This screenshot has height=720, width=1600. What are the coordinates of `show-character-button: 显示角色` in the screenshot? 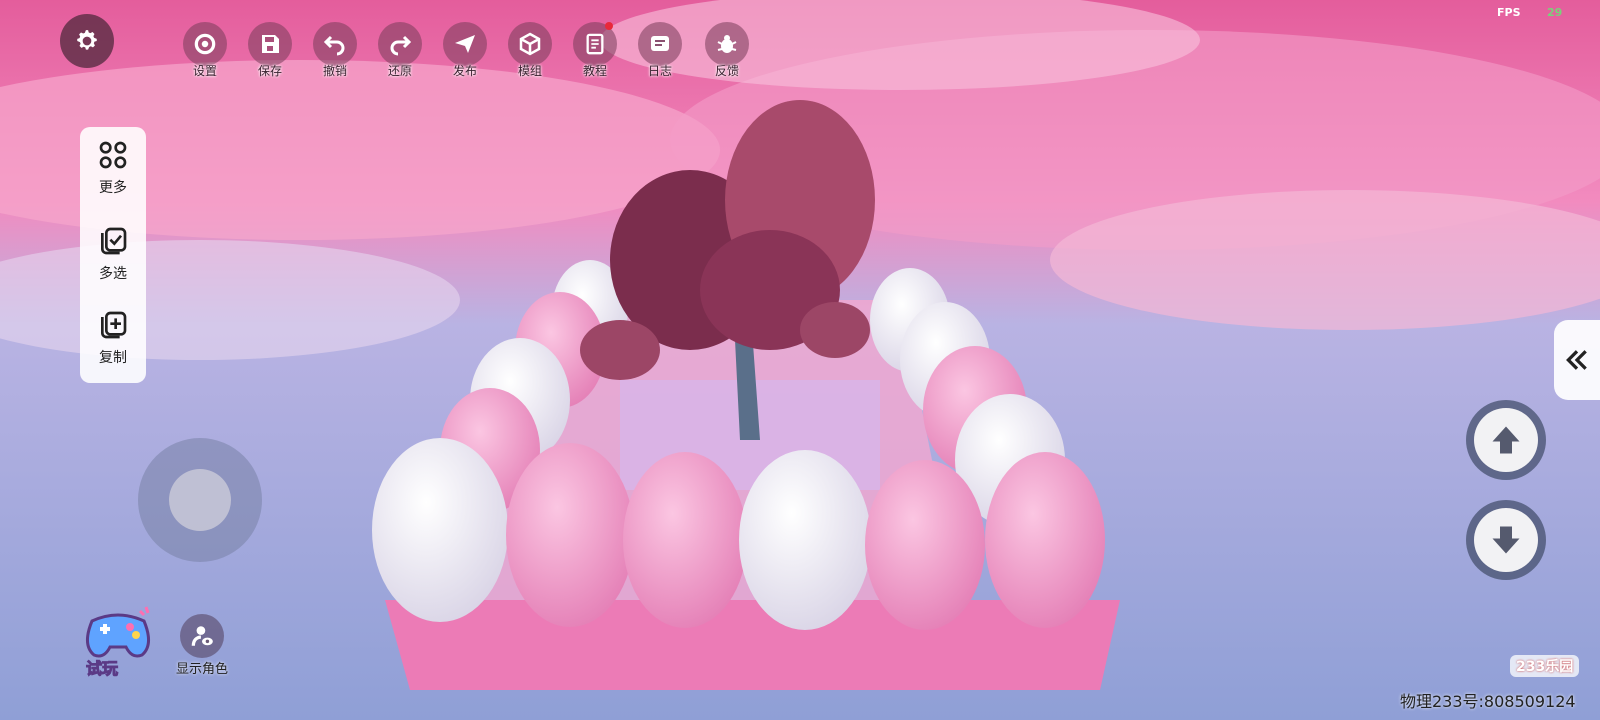 It's located at (202, 645).